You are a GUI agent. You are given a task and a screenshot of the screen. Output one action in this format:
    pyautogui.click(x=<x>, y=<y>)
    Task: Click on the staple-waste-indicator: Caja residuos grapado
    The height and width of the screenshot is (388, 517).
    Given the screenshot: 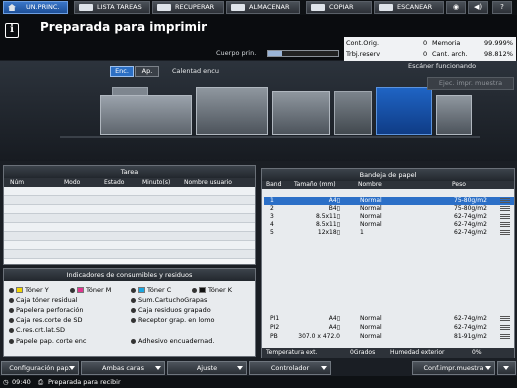 What is the action you would take?
    pyautogui.click(x=171, y=310)
    